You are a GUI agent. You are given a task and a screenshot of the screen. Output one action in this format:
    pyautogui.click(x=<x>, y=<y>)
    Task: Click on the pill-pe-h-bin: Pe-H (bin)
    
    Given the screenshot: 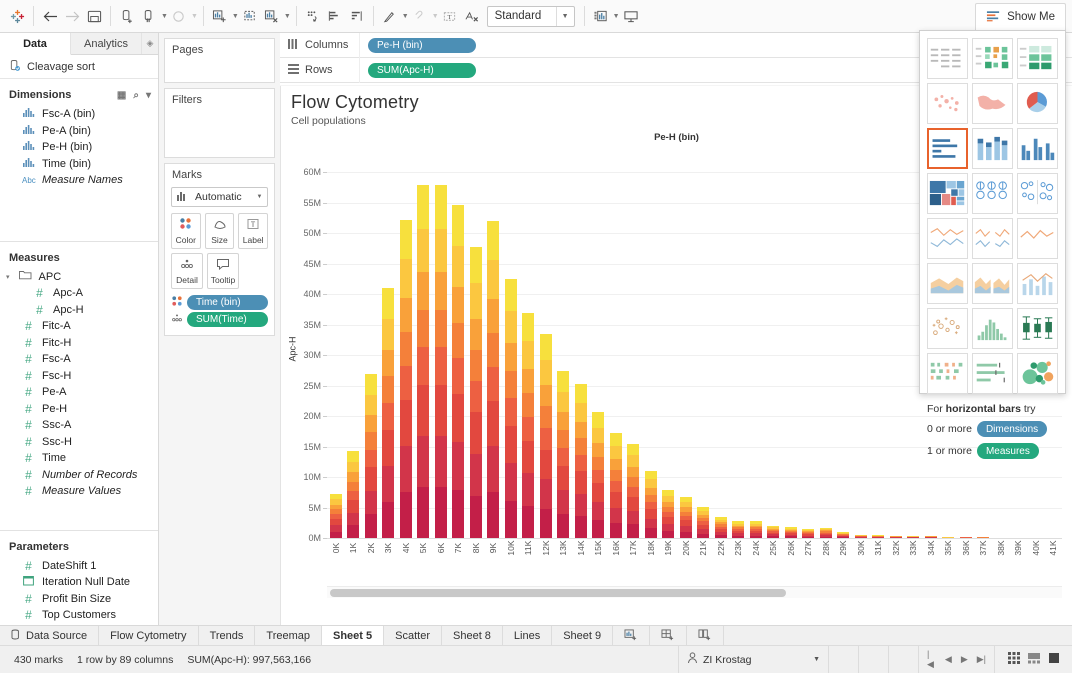 What is the action you would take?
    pyautogui.click(x=422, y=45)
    